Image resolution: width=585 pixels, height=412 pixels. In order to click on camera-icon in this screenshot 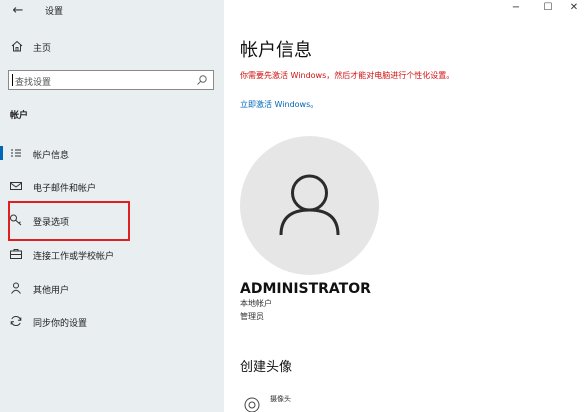, I will do `click(252, 404)`.